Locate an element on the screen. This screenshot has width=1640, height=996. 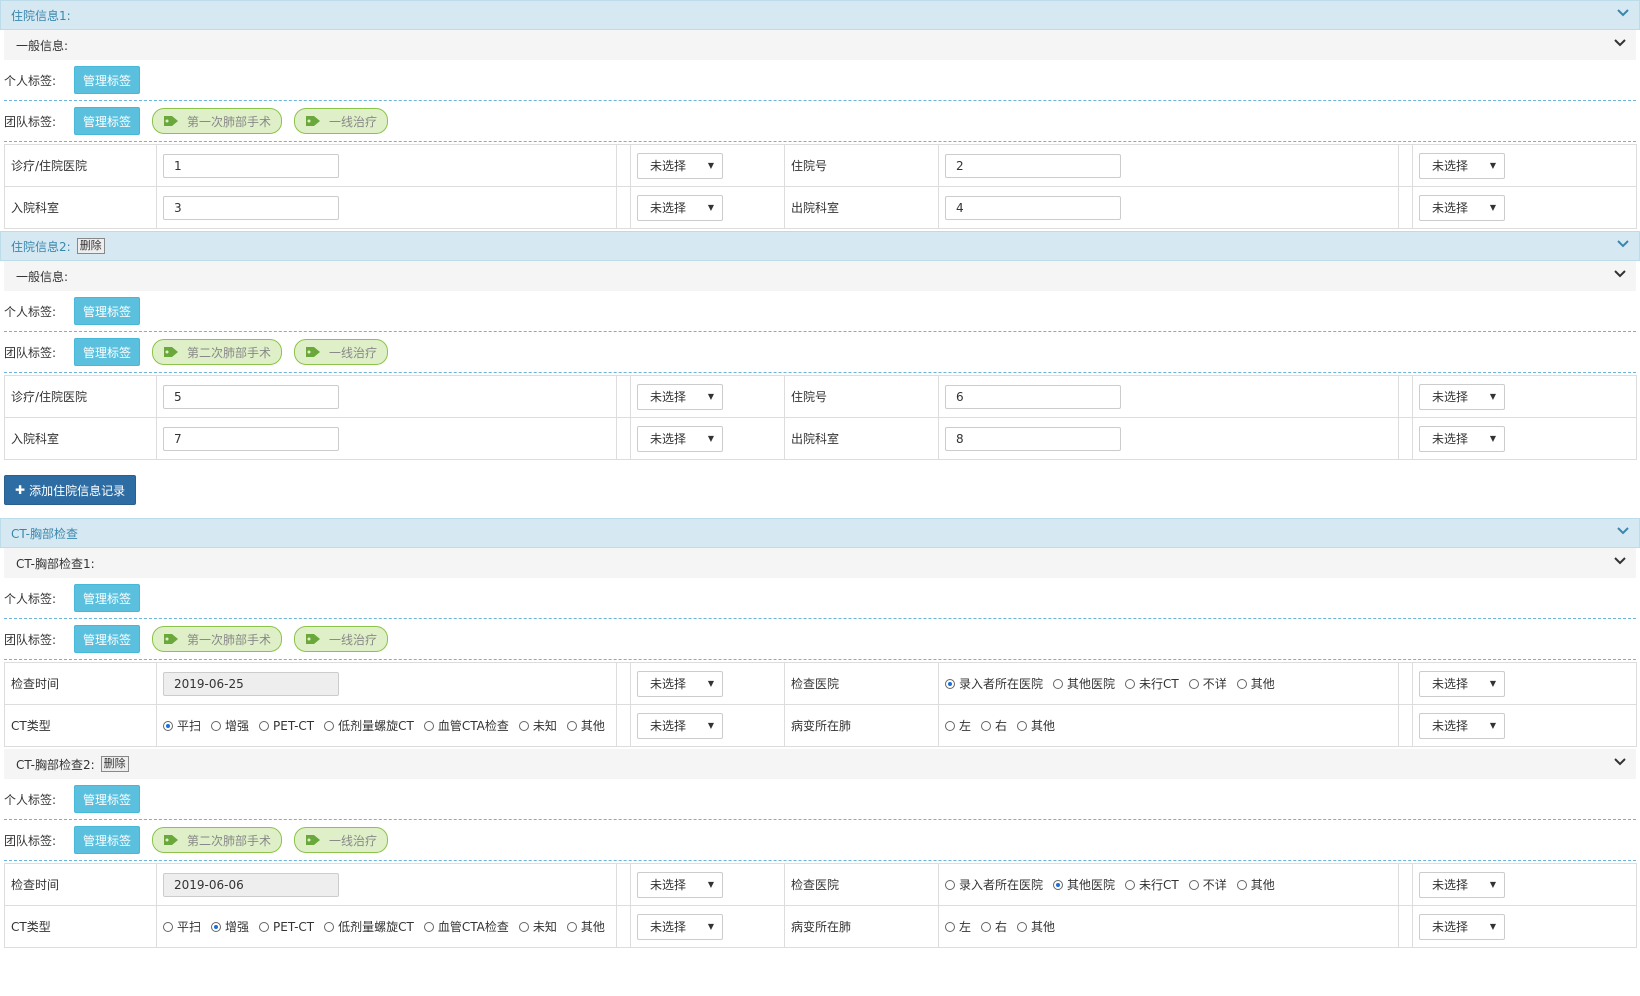
admit-dept-input: 7 is located at coordinates (251, 438).